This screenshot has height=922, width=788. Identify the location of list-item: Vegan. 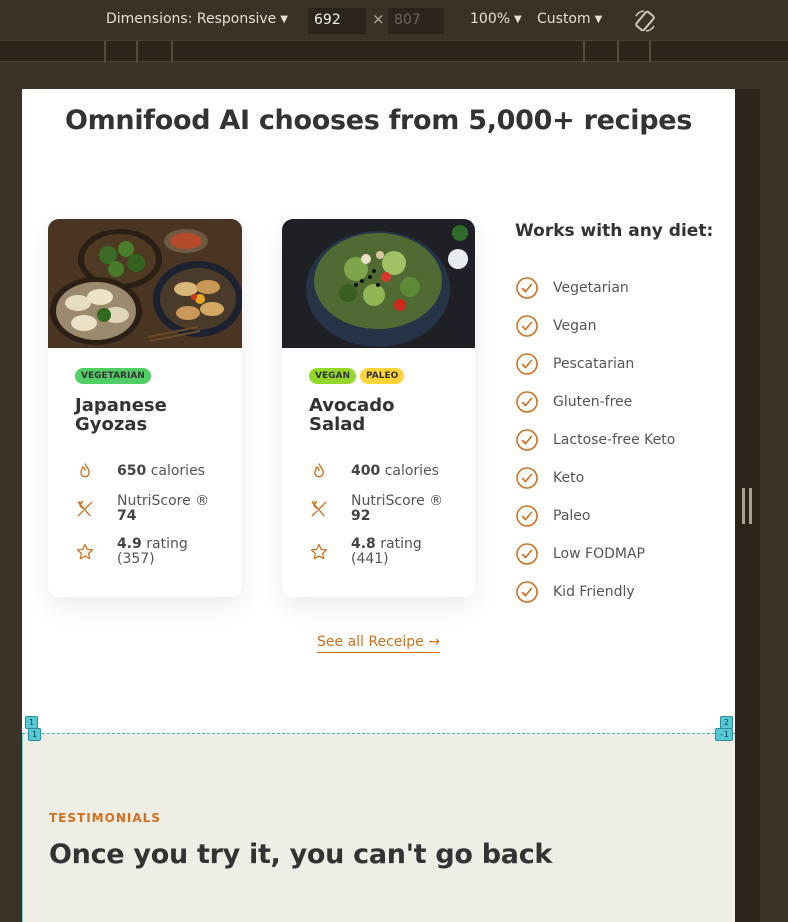
(595, 326).